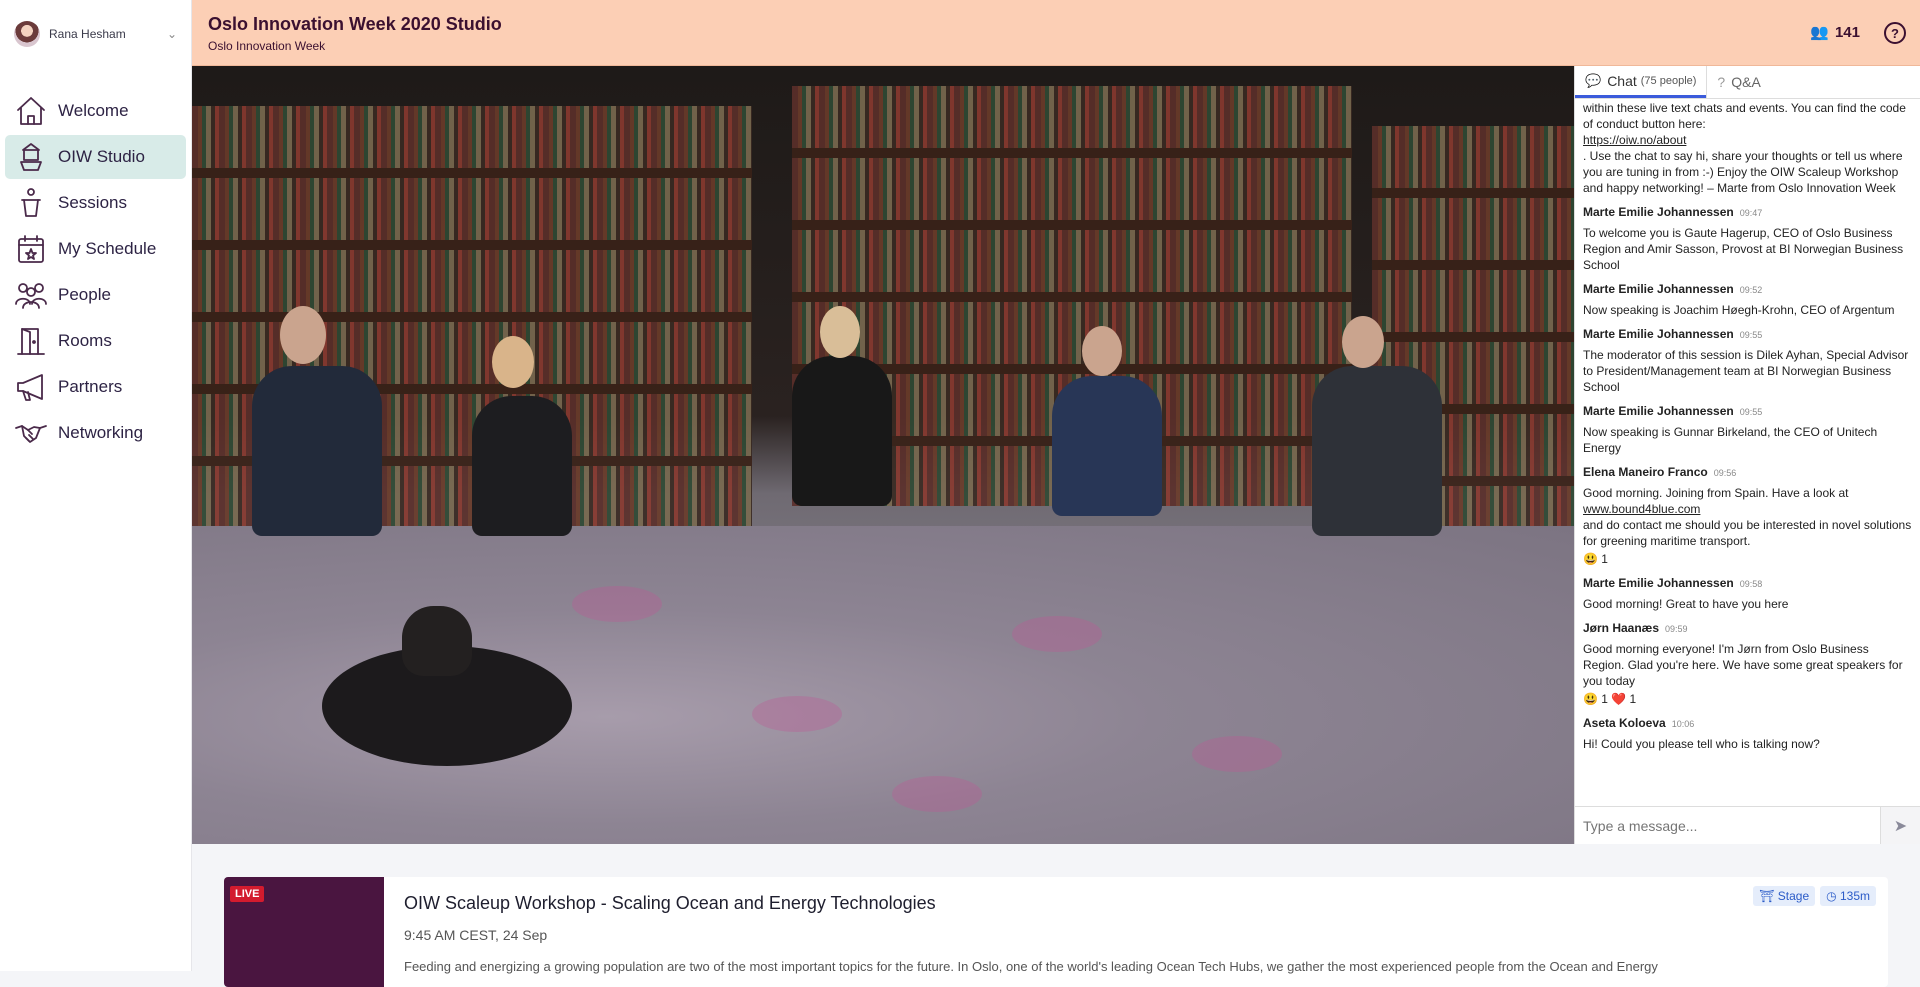  What do you see at coordinates (31, 111) in the screenshot?
I see `home-icon` at bounding box center [31, 111].